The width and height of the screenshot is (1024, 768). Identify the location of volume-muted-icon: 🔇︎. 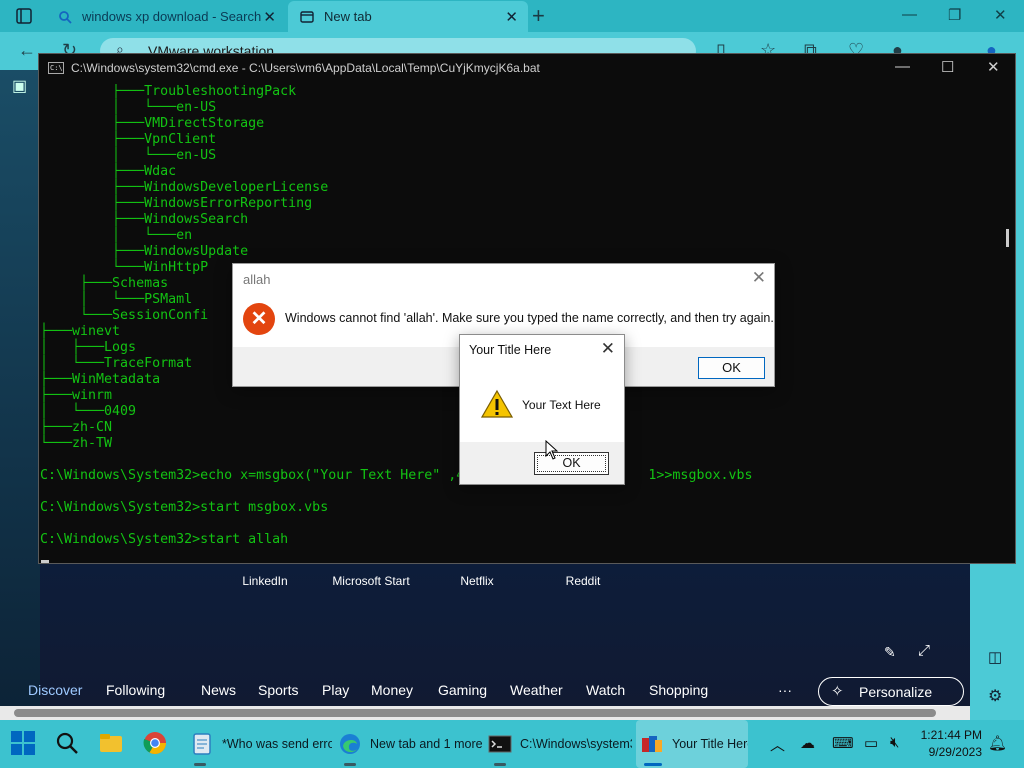
(894, 742).